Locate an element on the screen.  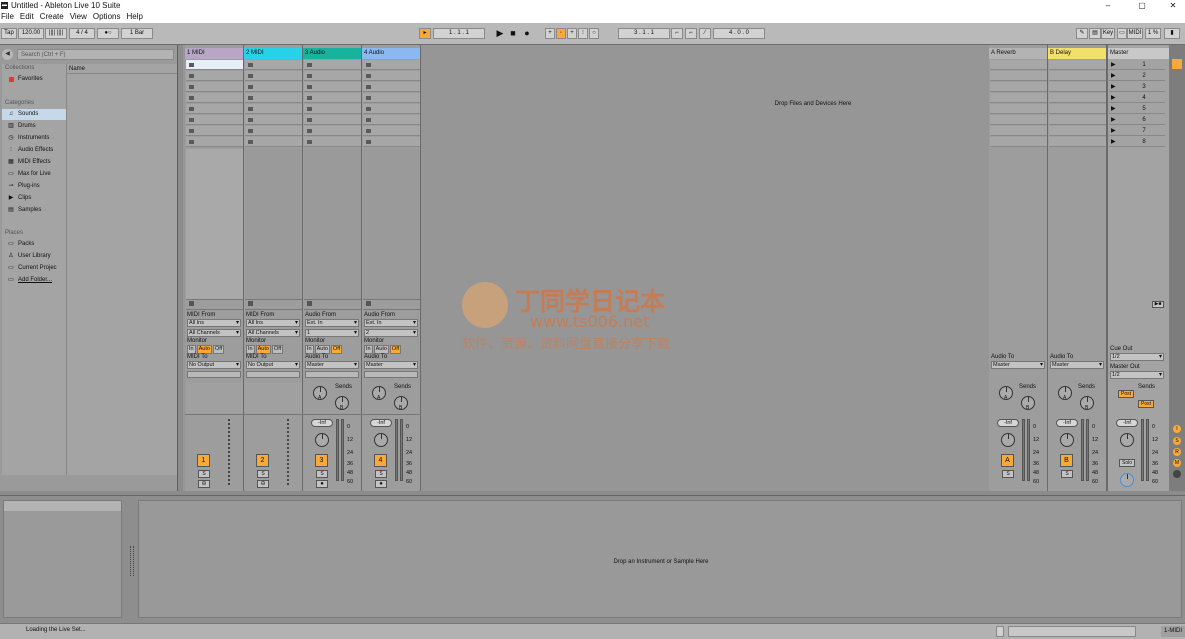
track-activator-button: 2 is located at coordinates (262, 460).